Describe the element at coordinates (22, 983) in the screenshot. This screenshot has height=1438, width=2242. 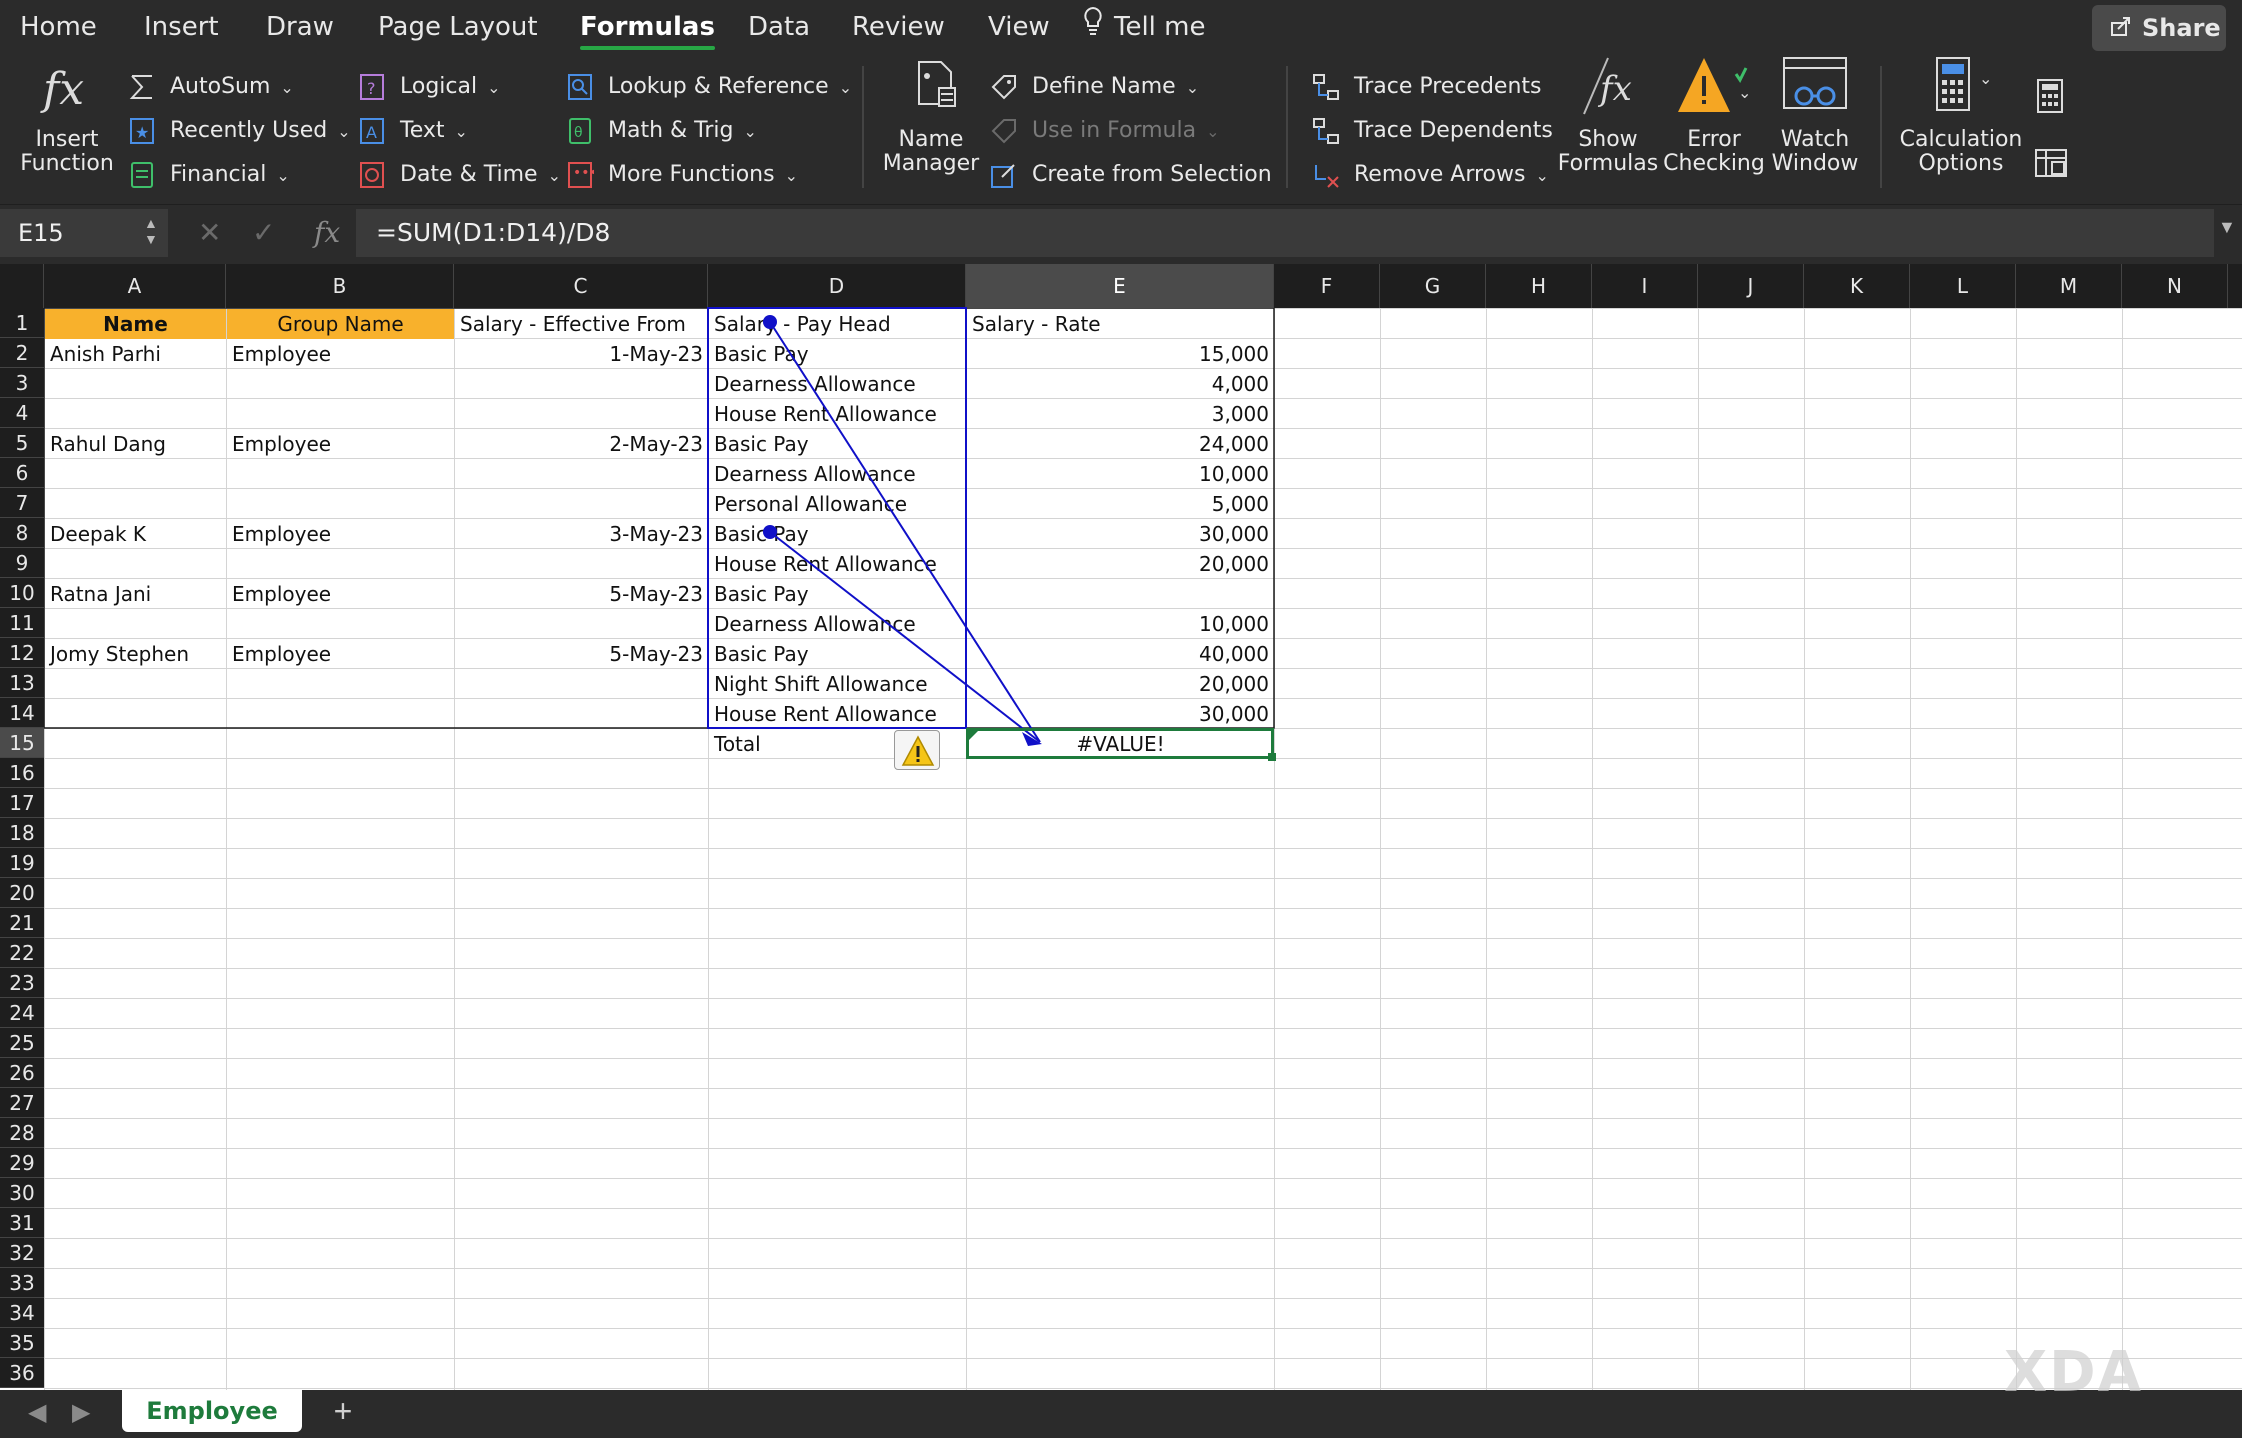
I see `row-header-23: 23` at that location.